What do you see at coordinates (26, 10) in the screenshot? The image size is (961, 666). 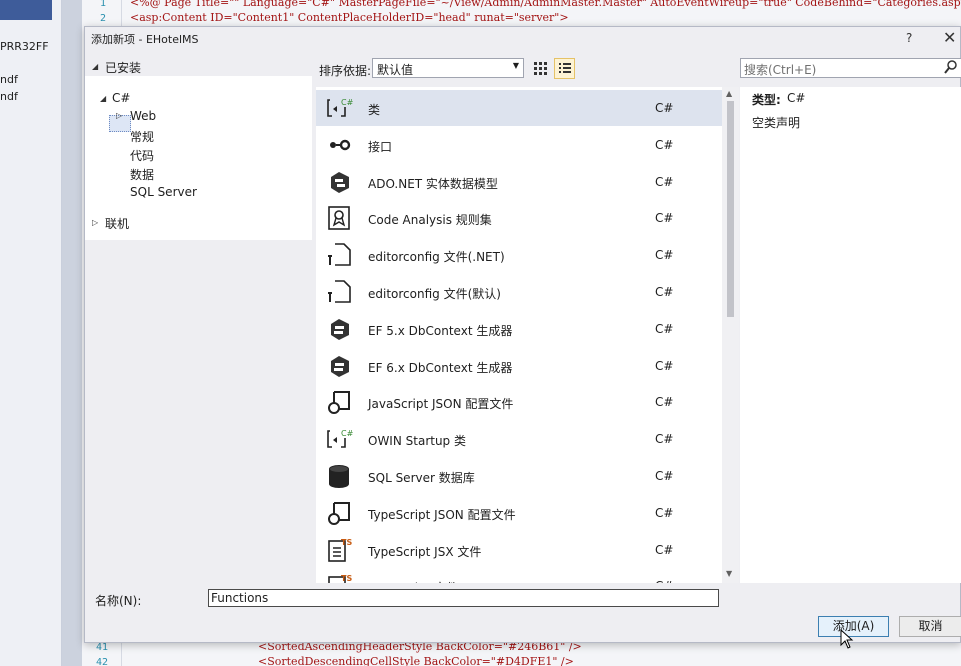 I see `solution-explorer-selected-row` at bounding box center [26, 10].